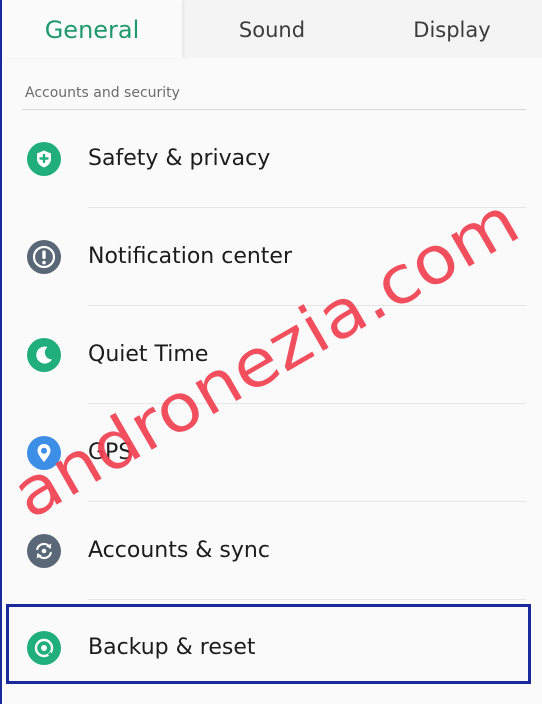 The width and height of the screenshot is (542, 704). Describe the element at coordinates (148, 354) in the screenshot. I see `settings-item-label: Quiet Time` at that location.